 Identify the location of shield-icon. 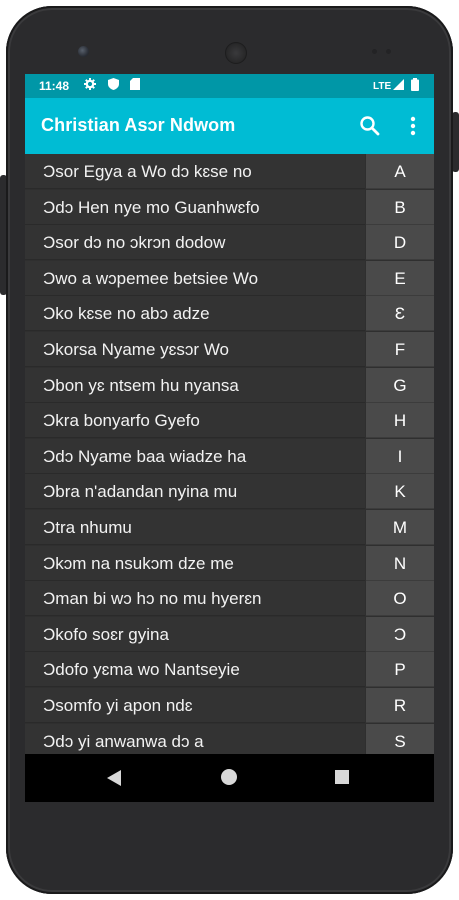
(113, 85).